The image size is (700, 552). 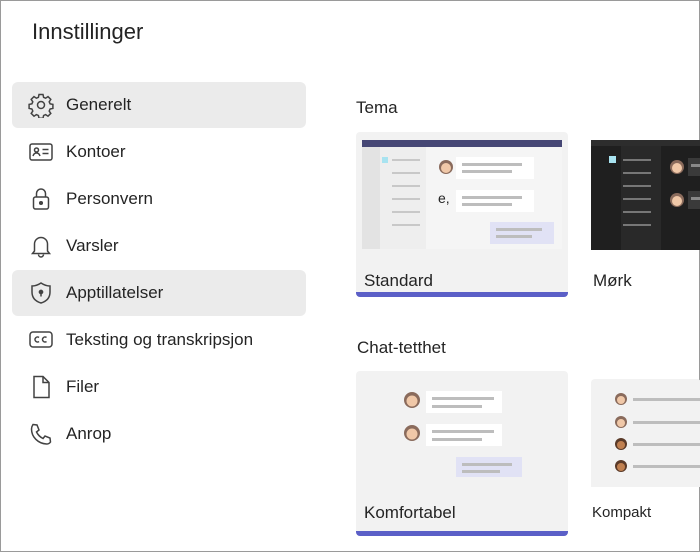 I want to click on sidebar-item-generelt: Generelt, so click(x=159, y=105).